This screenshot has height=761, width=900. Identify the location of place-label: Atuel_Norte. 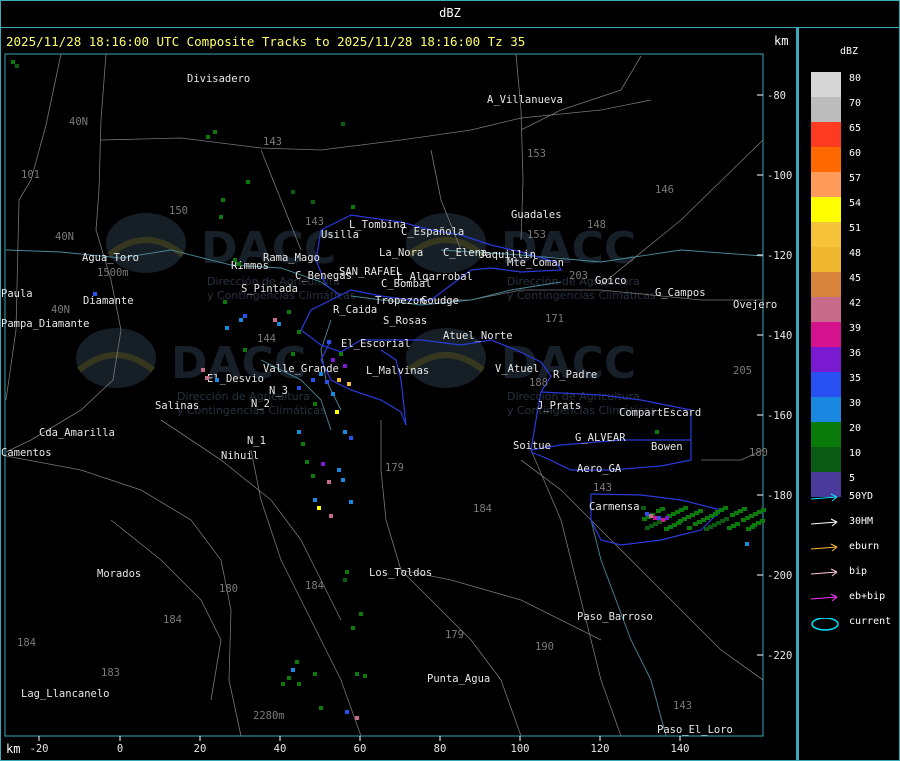
(478, 336).